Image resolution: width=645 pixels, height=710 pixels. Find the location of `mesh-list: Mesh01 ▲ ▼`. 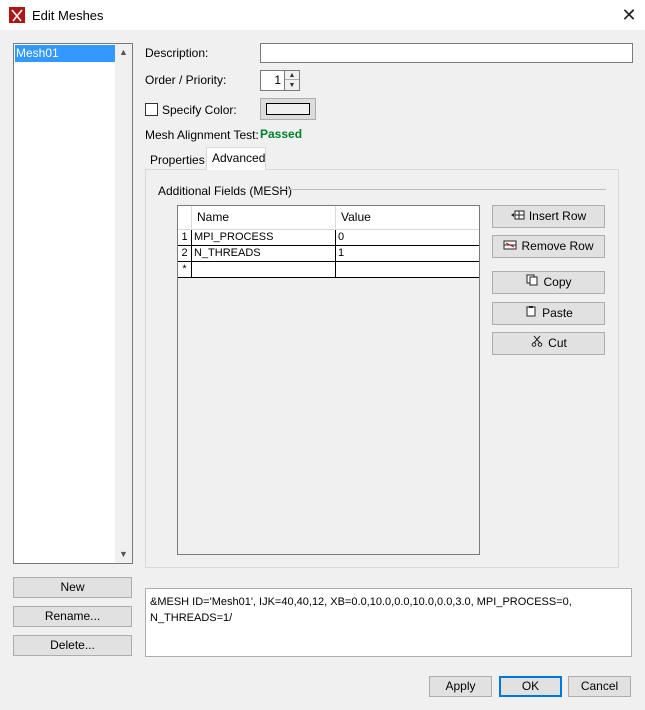

mesh-list: Mesh01 ▲ ▼ is located at coordinates (73, 303).